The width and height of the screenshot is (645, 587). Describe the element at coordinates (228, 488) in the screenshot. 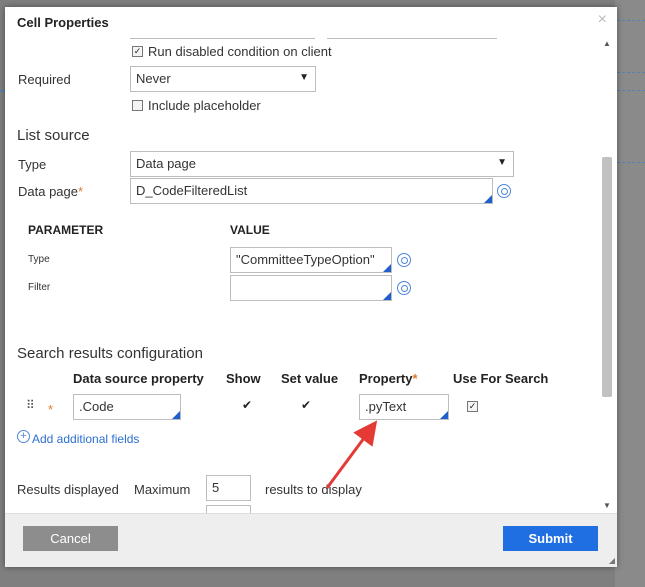

I see `maximum-input: 5` at that location.